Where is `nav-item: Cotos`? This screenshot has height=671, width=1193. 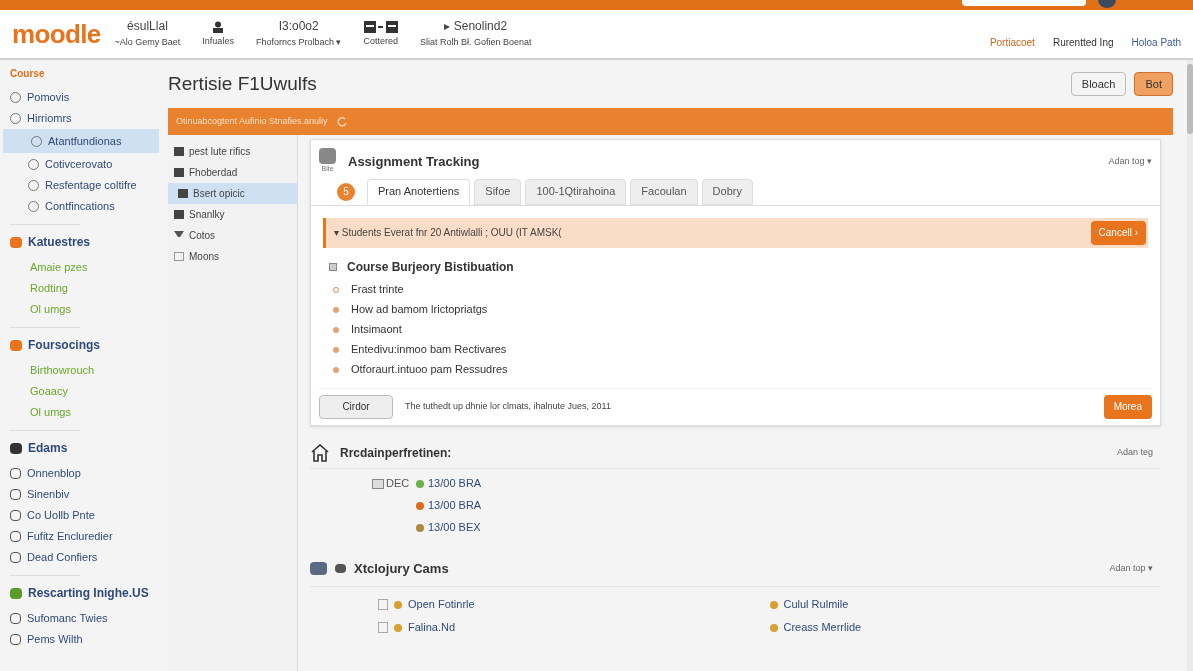
nav-item: Cotos is located at coordinates (232, 235).